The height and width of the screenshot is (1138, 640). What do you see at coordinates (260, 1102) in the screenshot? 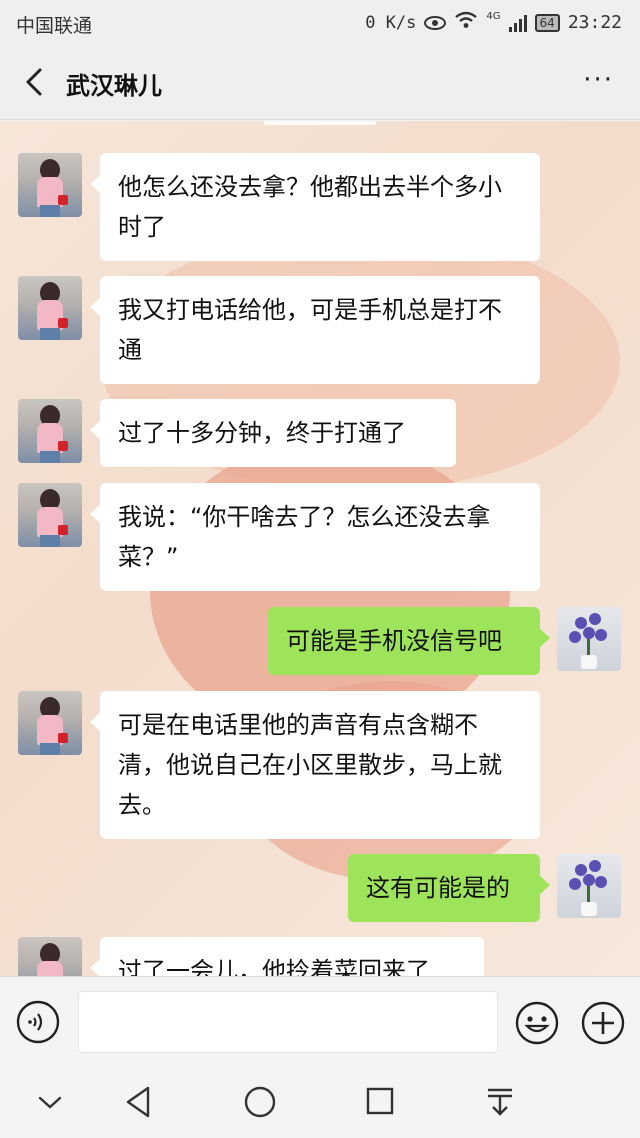
I see `home-circle-icon` at bounding box center [260, 1102].